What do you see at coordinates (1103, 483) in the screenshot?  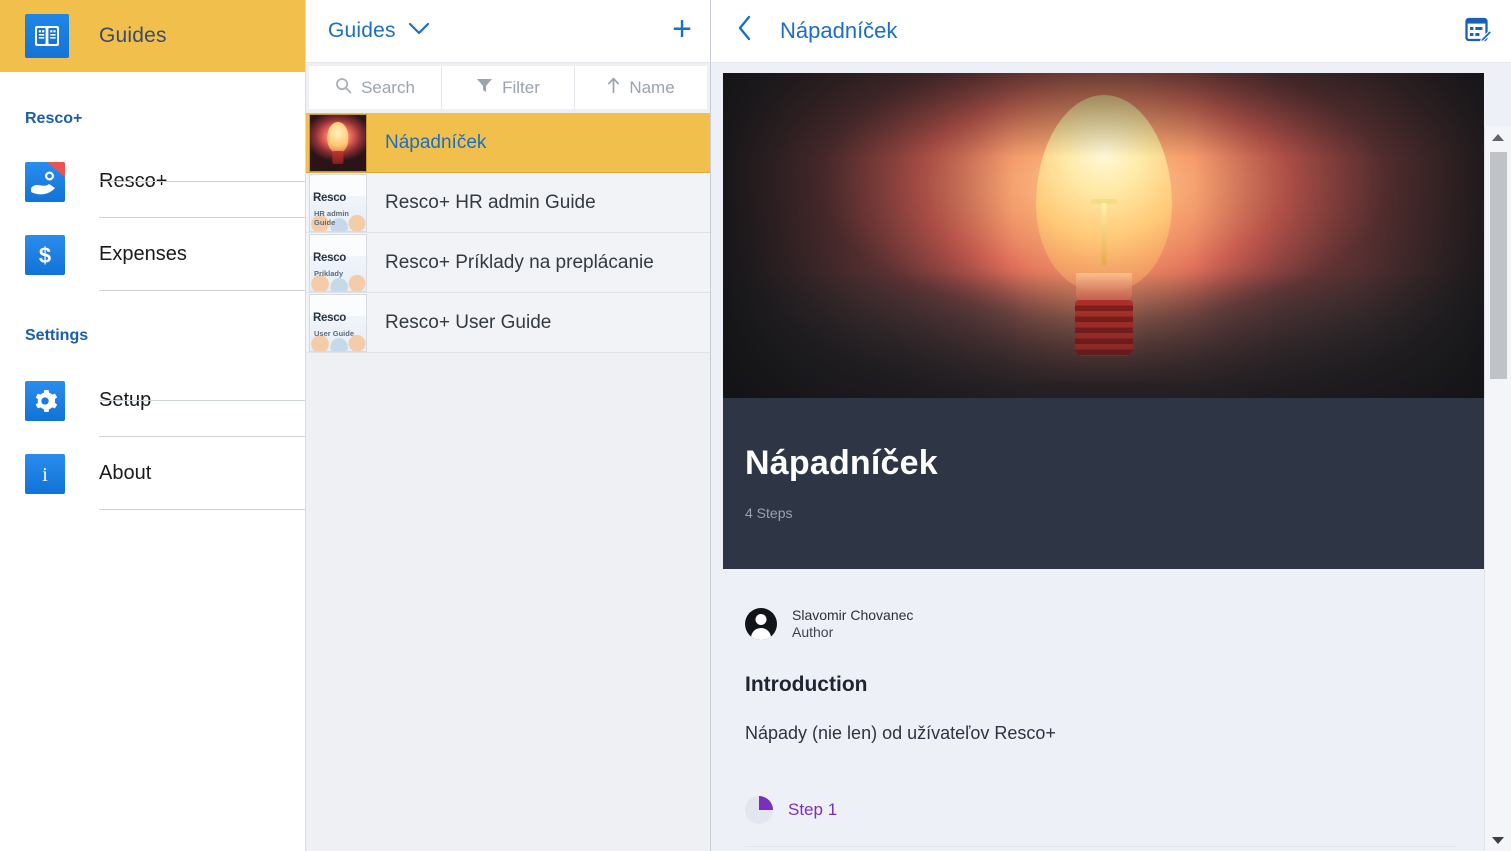 I see `hero-title-band: Nápadníček 4 Steps` at bounding box center [1103, 483].